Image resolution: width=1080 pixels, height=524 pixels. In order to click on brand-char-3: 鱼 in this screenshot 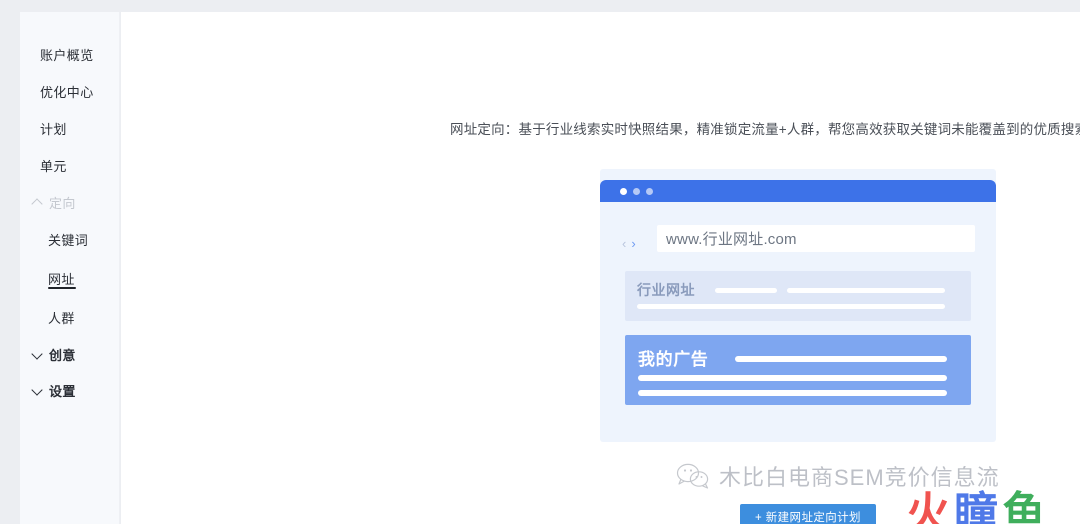, I will do `click(1024, 506)`.